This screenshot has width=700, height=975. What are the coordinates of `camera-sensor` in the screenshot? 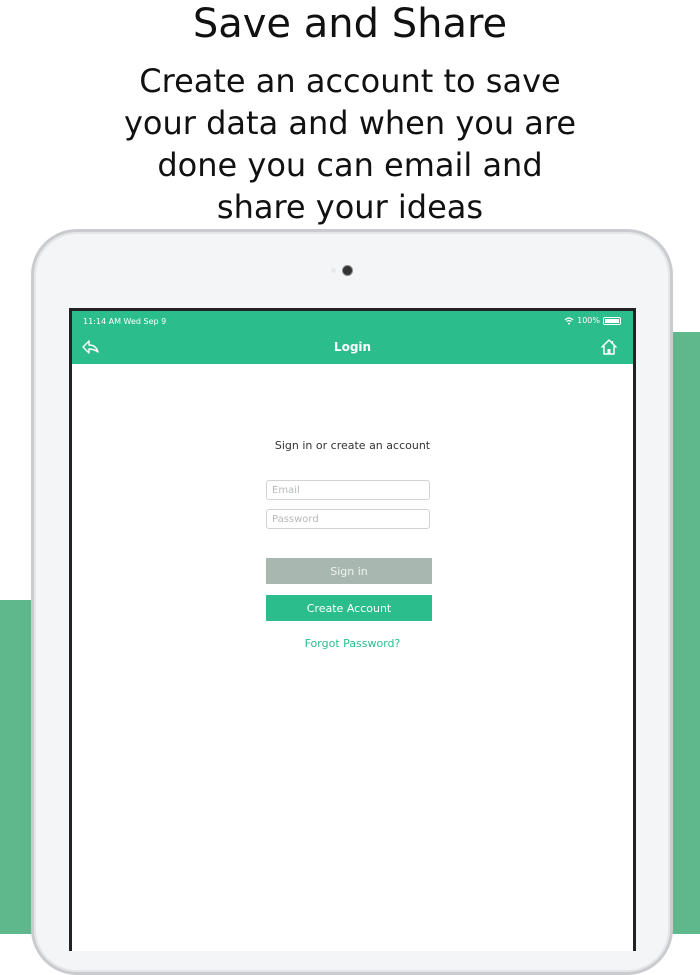 It's located at (333, 270).